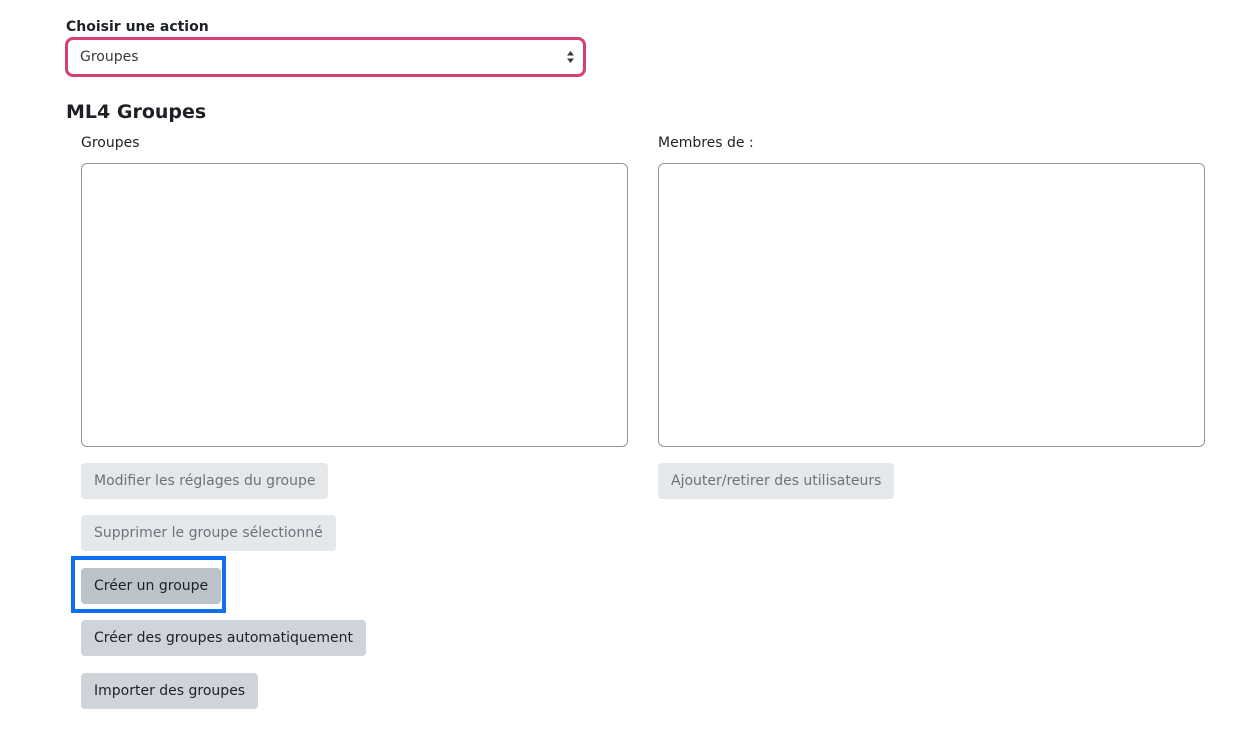 Image resolution: width=1256 pixels, height=745 pixels. Describe the element at coordinates (151, 586) in the screenshot. I see `create-group-button: Créer un groupe` at that location.